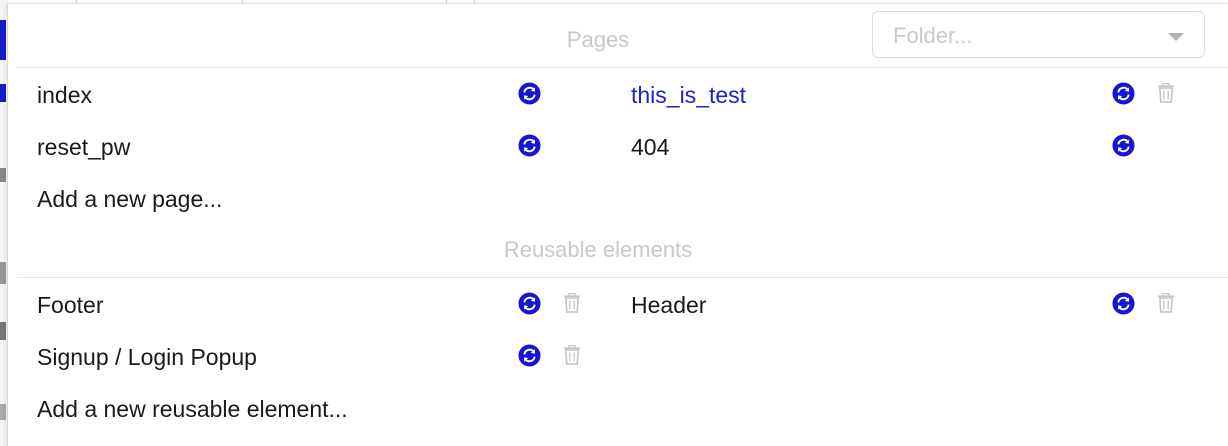  What do you see at coordinates (622, 277) in the screenshot?
I see `reusable-divider` at bounding box center [622, 277].